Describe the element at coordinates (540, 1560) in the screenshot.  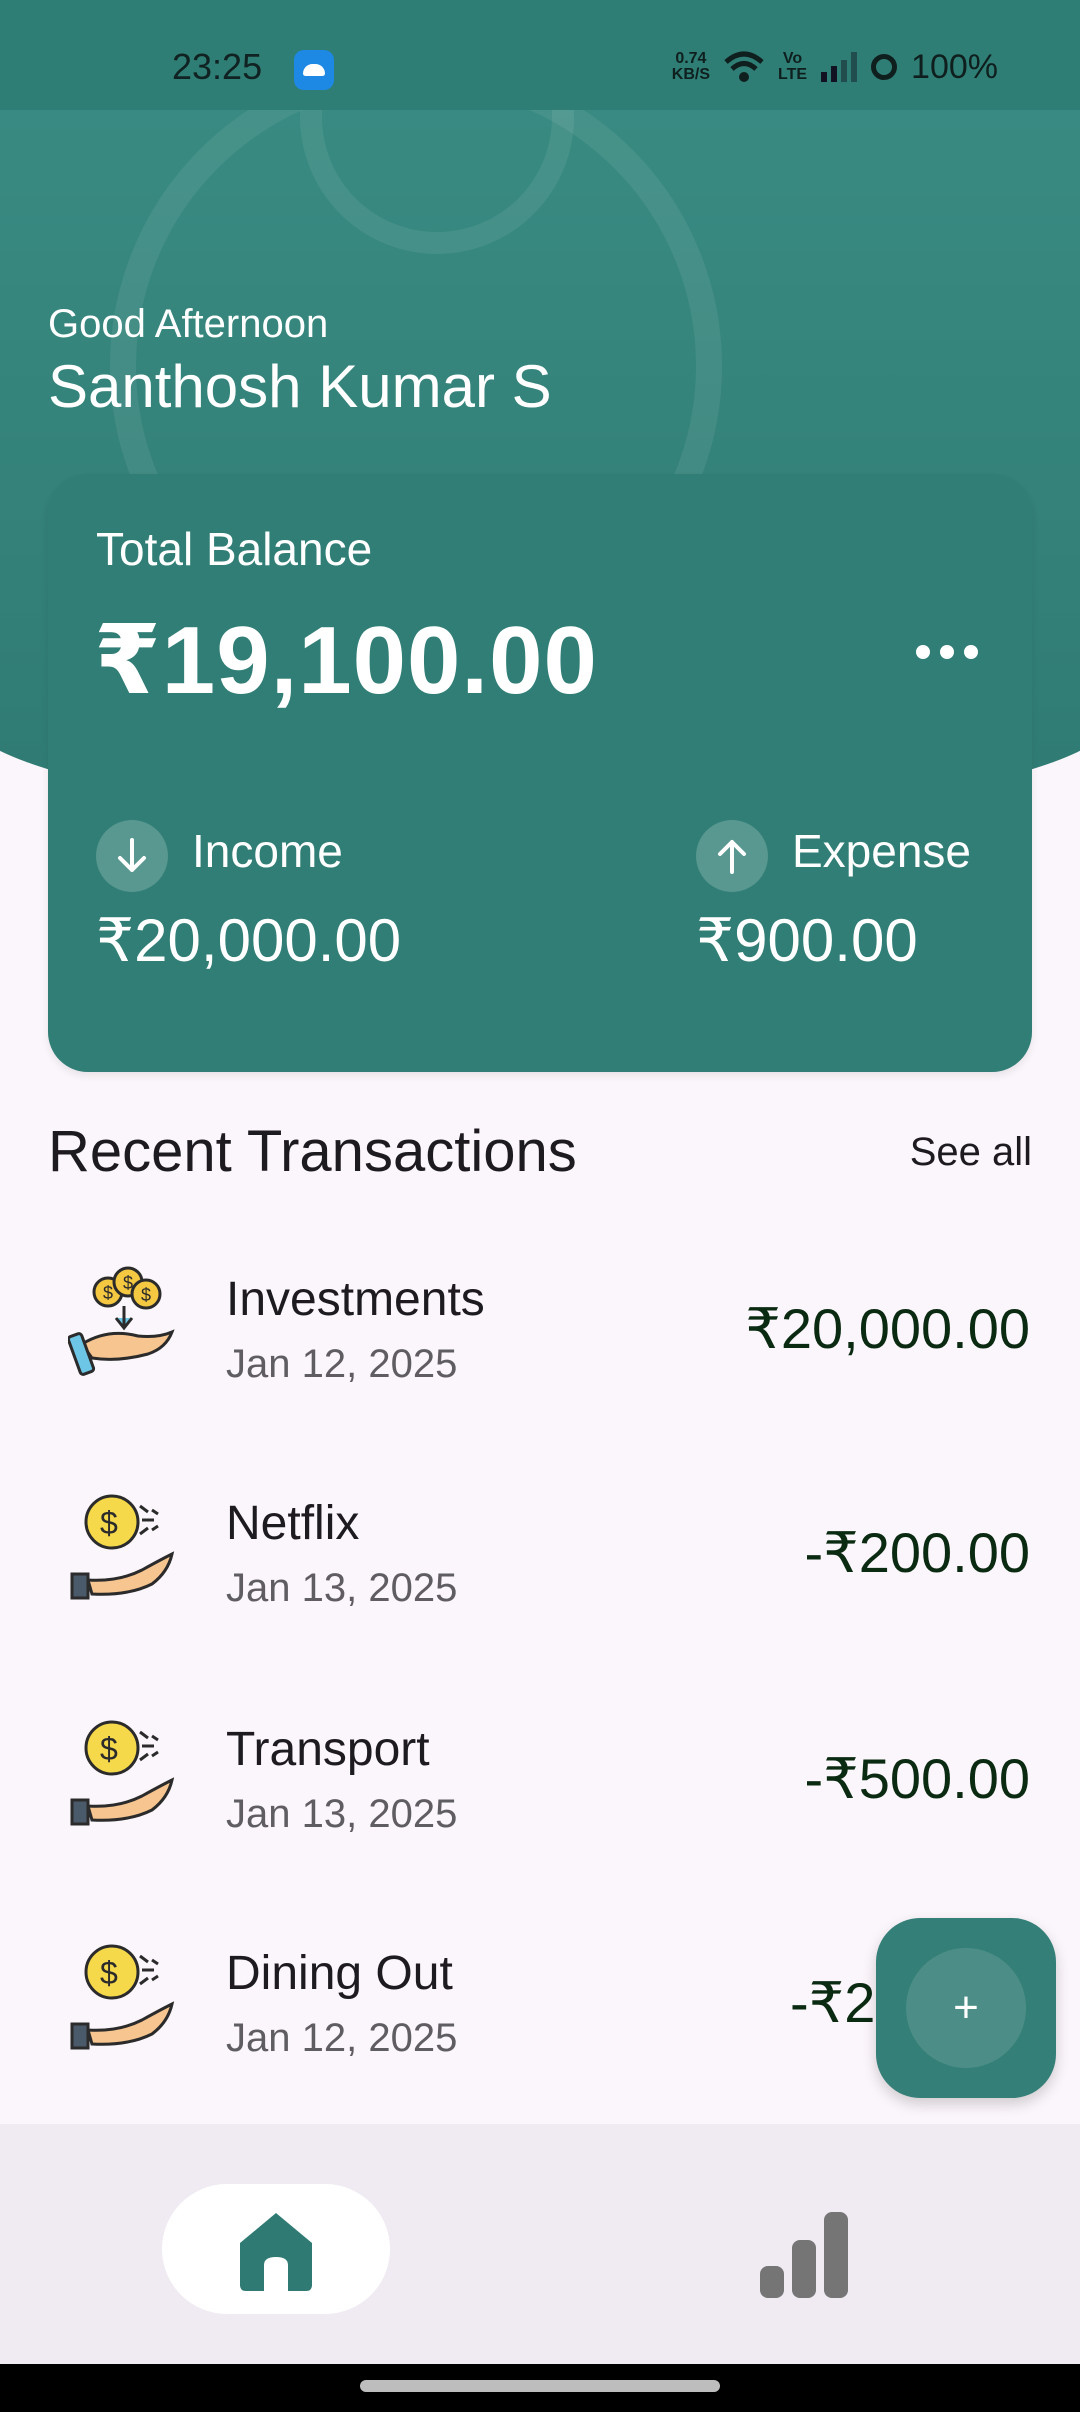
I see `transaction-item: $ Netflix Jan 13, 2025 -₹200.00` at that location.